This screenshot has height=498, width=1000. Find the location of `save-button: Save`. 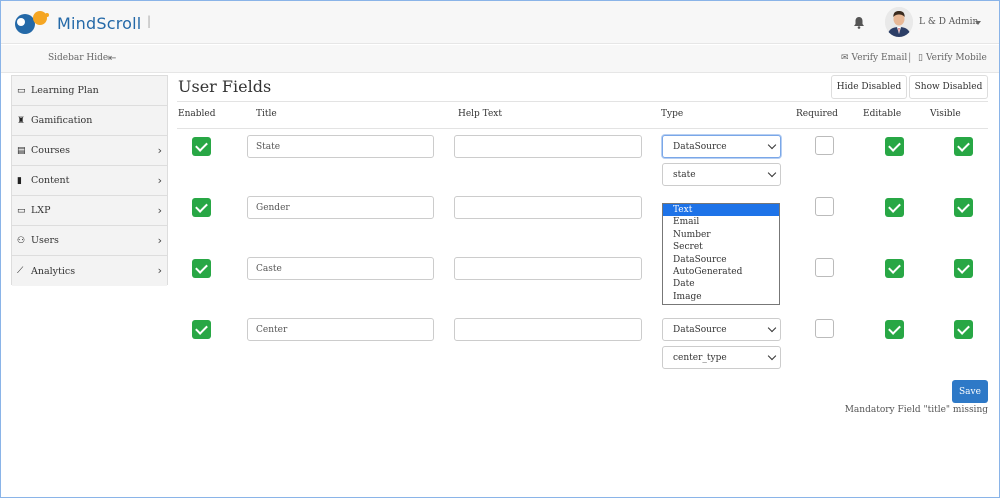

save-button: Save is located at coordinates (970, 391).